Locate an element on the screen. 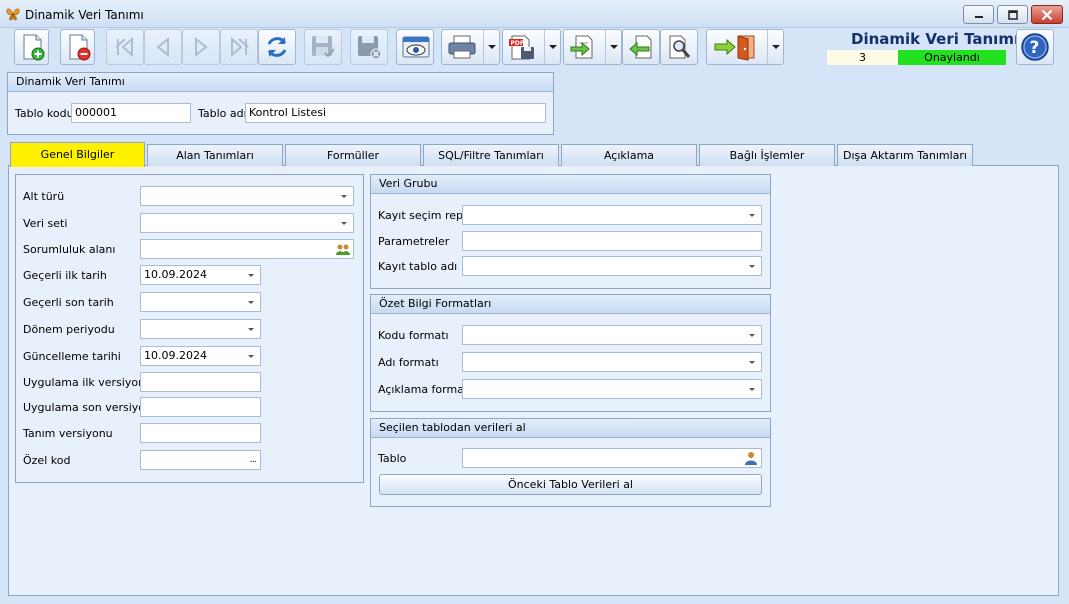  preview-icon is located at coordinates (416, 47).